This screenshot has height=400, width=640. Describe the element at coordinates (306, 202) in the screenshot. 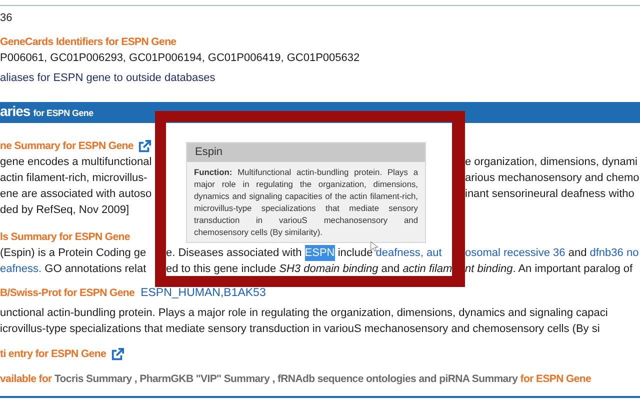

I see `tooltip-text: Function: Multifunctional actin-bundling protein. Plays a major role in regulating the organization, dimensions, dynamics and signaling capacities of the actin filament-rich, microvillus-type specializations that mediate sensory transduction in variouS mechanosensory and chemosensory cells (By similarity).` at that location.